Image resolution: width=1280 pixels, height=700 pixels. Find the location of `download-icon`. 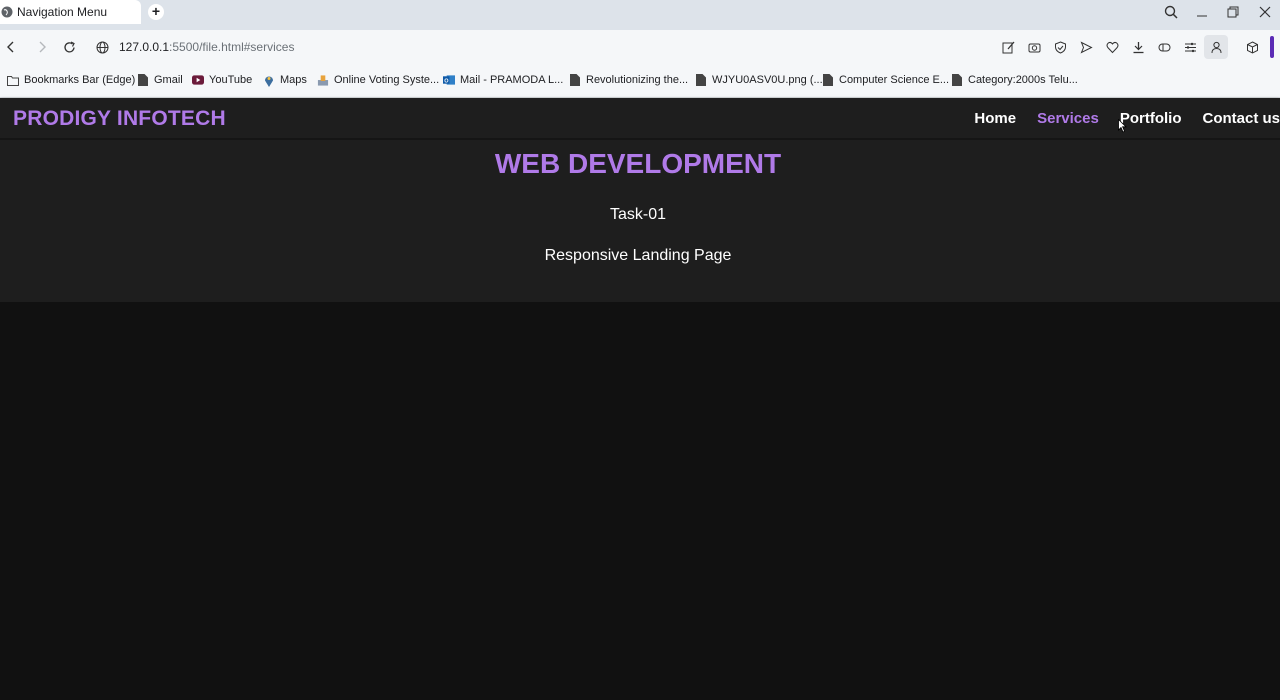

download-icon is located at coordinates (1138, 47).